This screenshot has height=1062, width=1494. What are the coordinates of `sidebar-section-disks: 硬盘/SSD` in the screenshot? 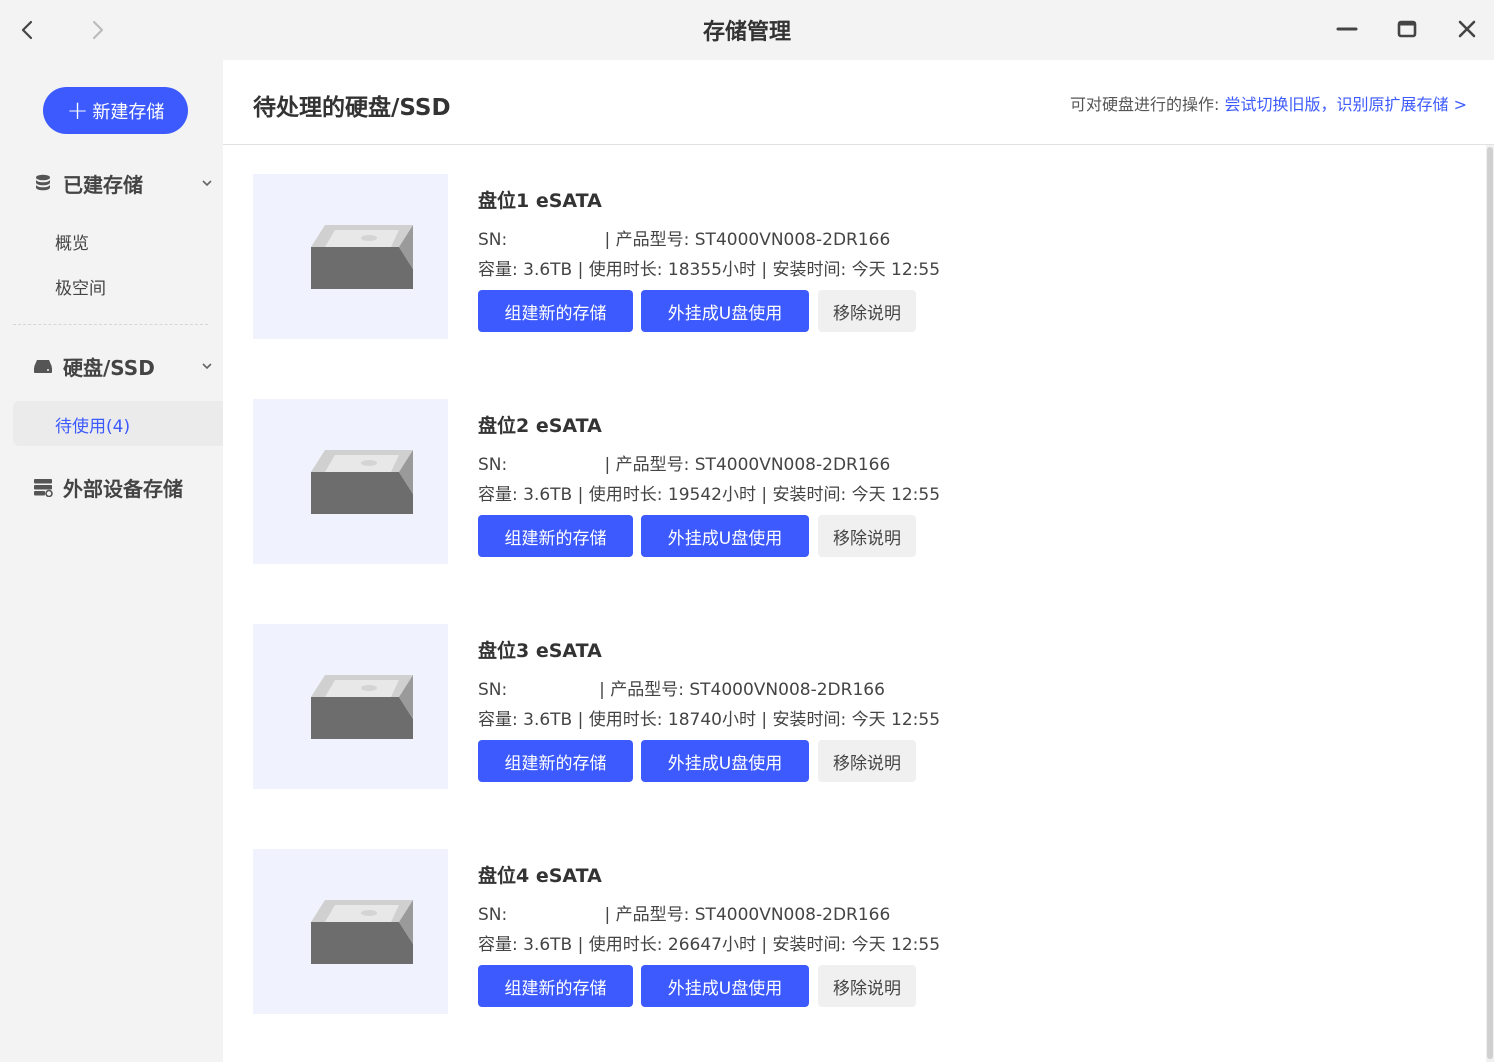 It's located at (125, 366).